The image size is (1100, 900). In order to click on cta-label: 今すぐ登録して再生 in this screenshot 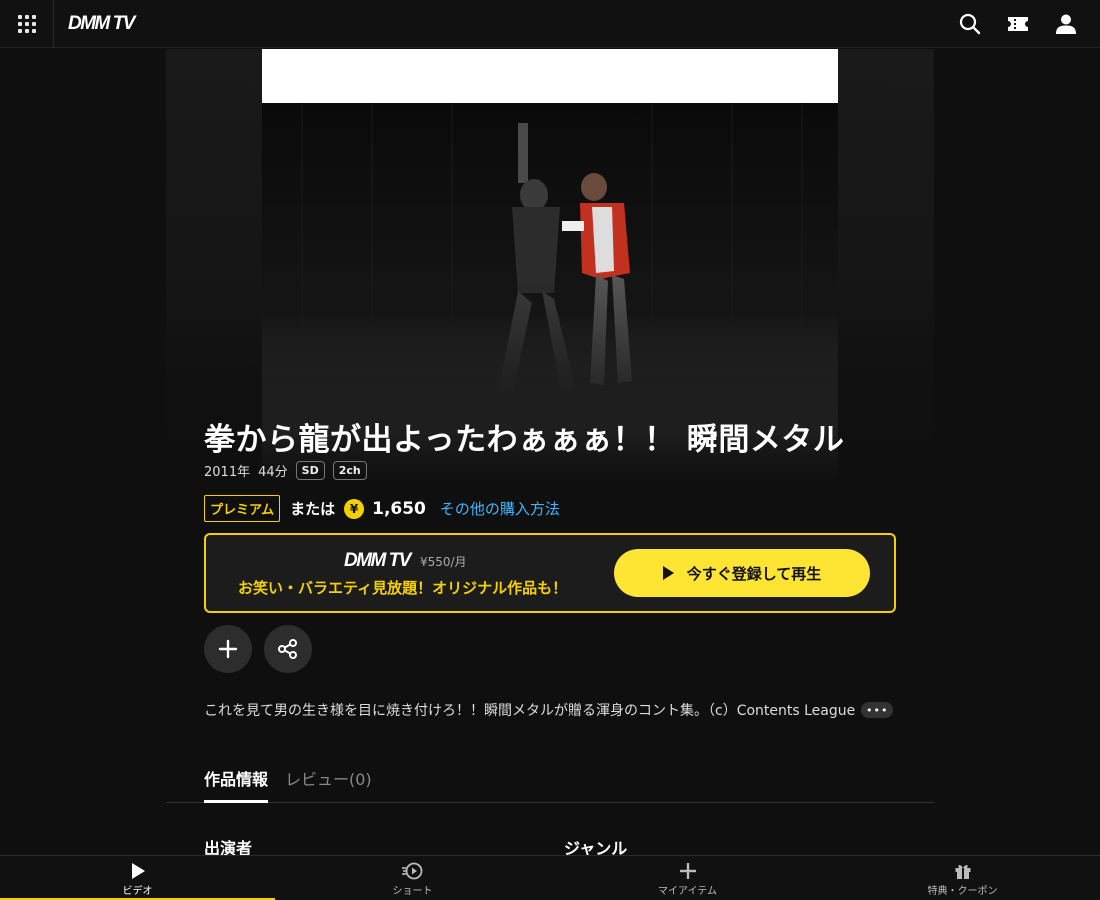, I will do `click(754, 573)`.